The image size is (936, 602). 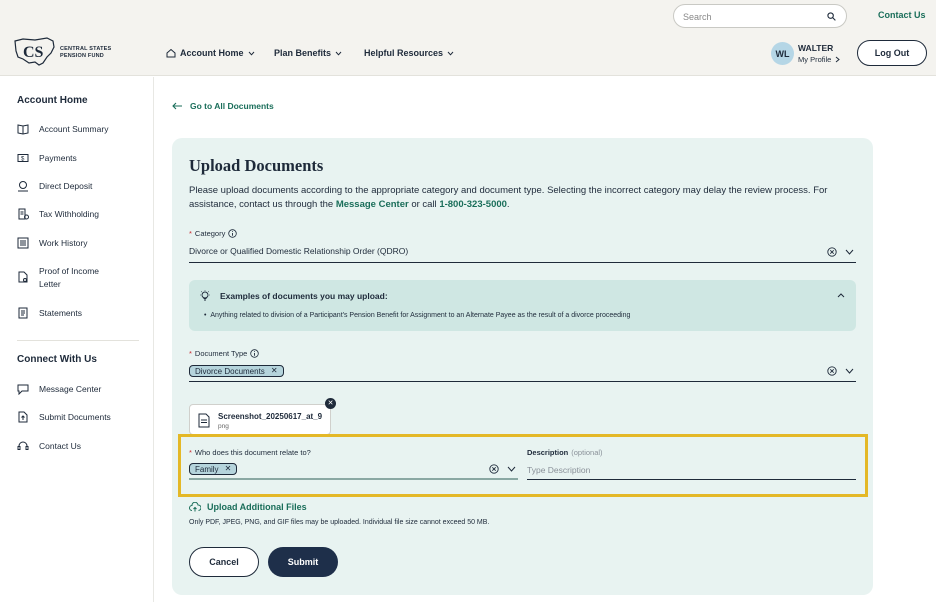 I want to click on tax-icon, so click(x=23, y=214).